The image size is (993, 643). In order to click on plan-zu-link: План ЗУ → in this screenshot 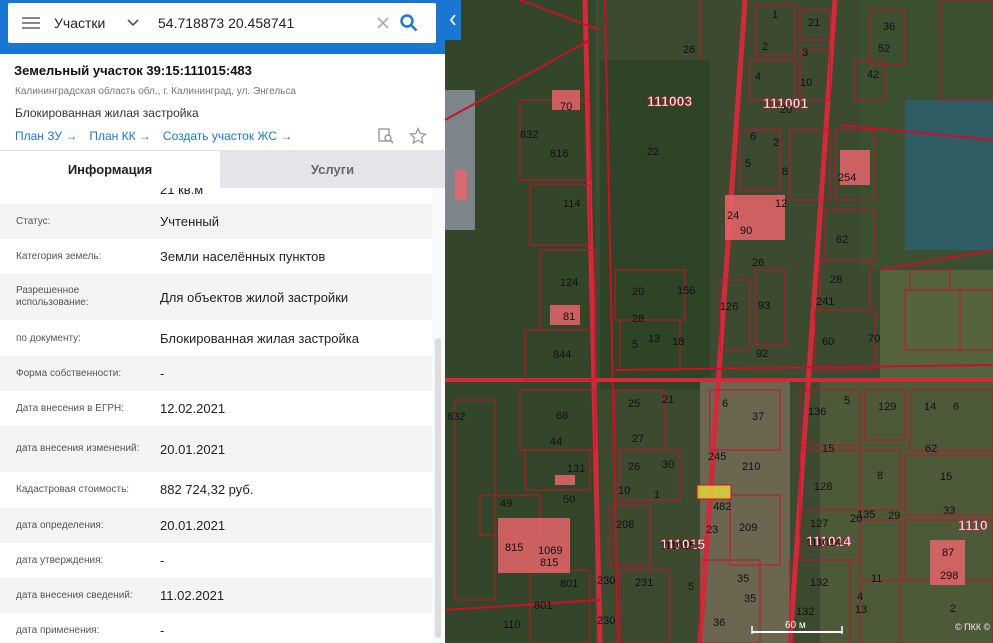, I will do `click(46, 136)`.